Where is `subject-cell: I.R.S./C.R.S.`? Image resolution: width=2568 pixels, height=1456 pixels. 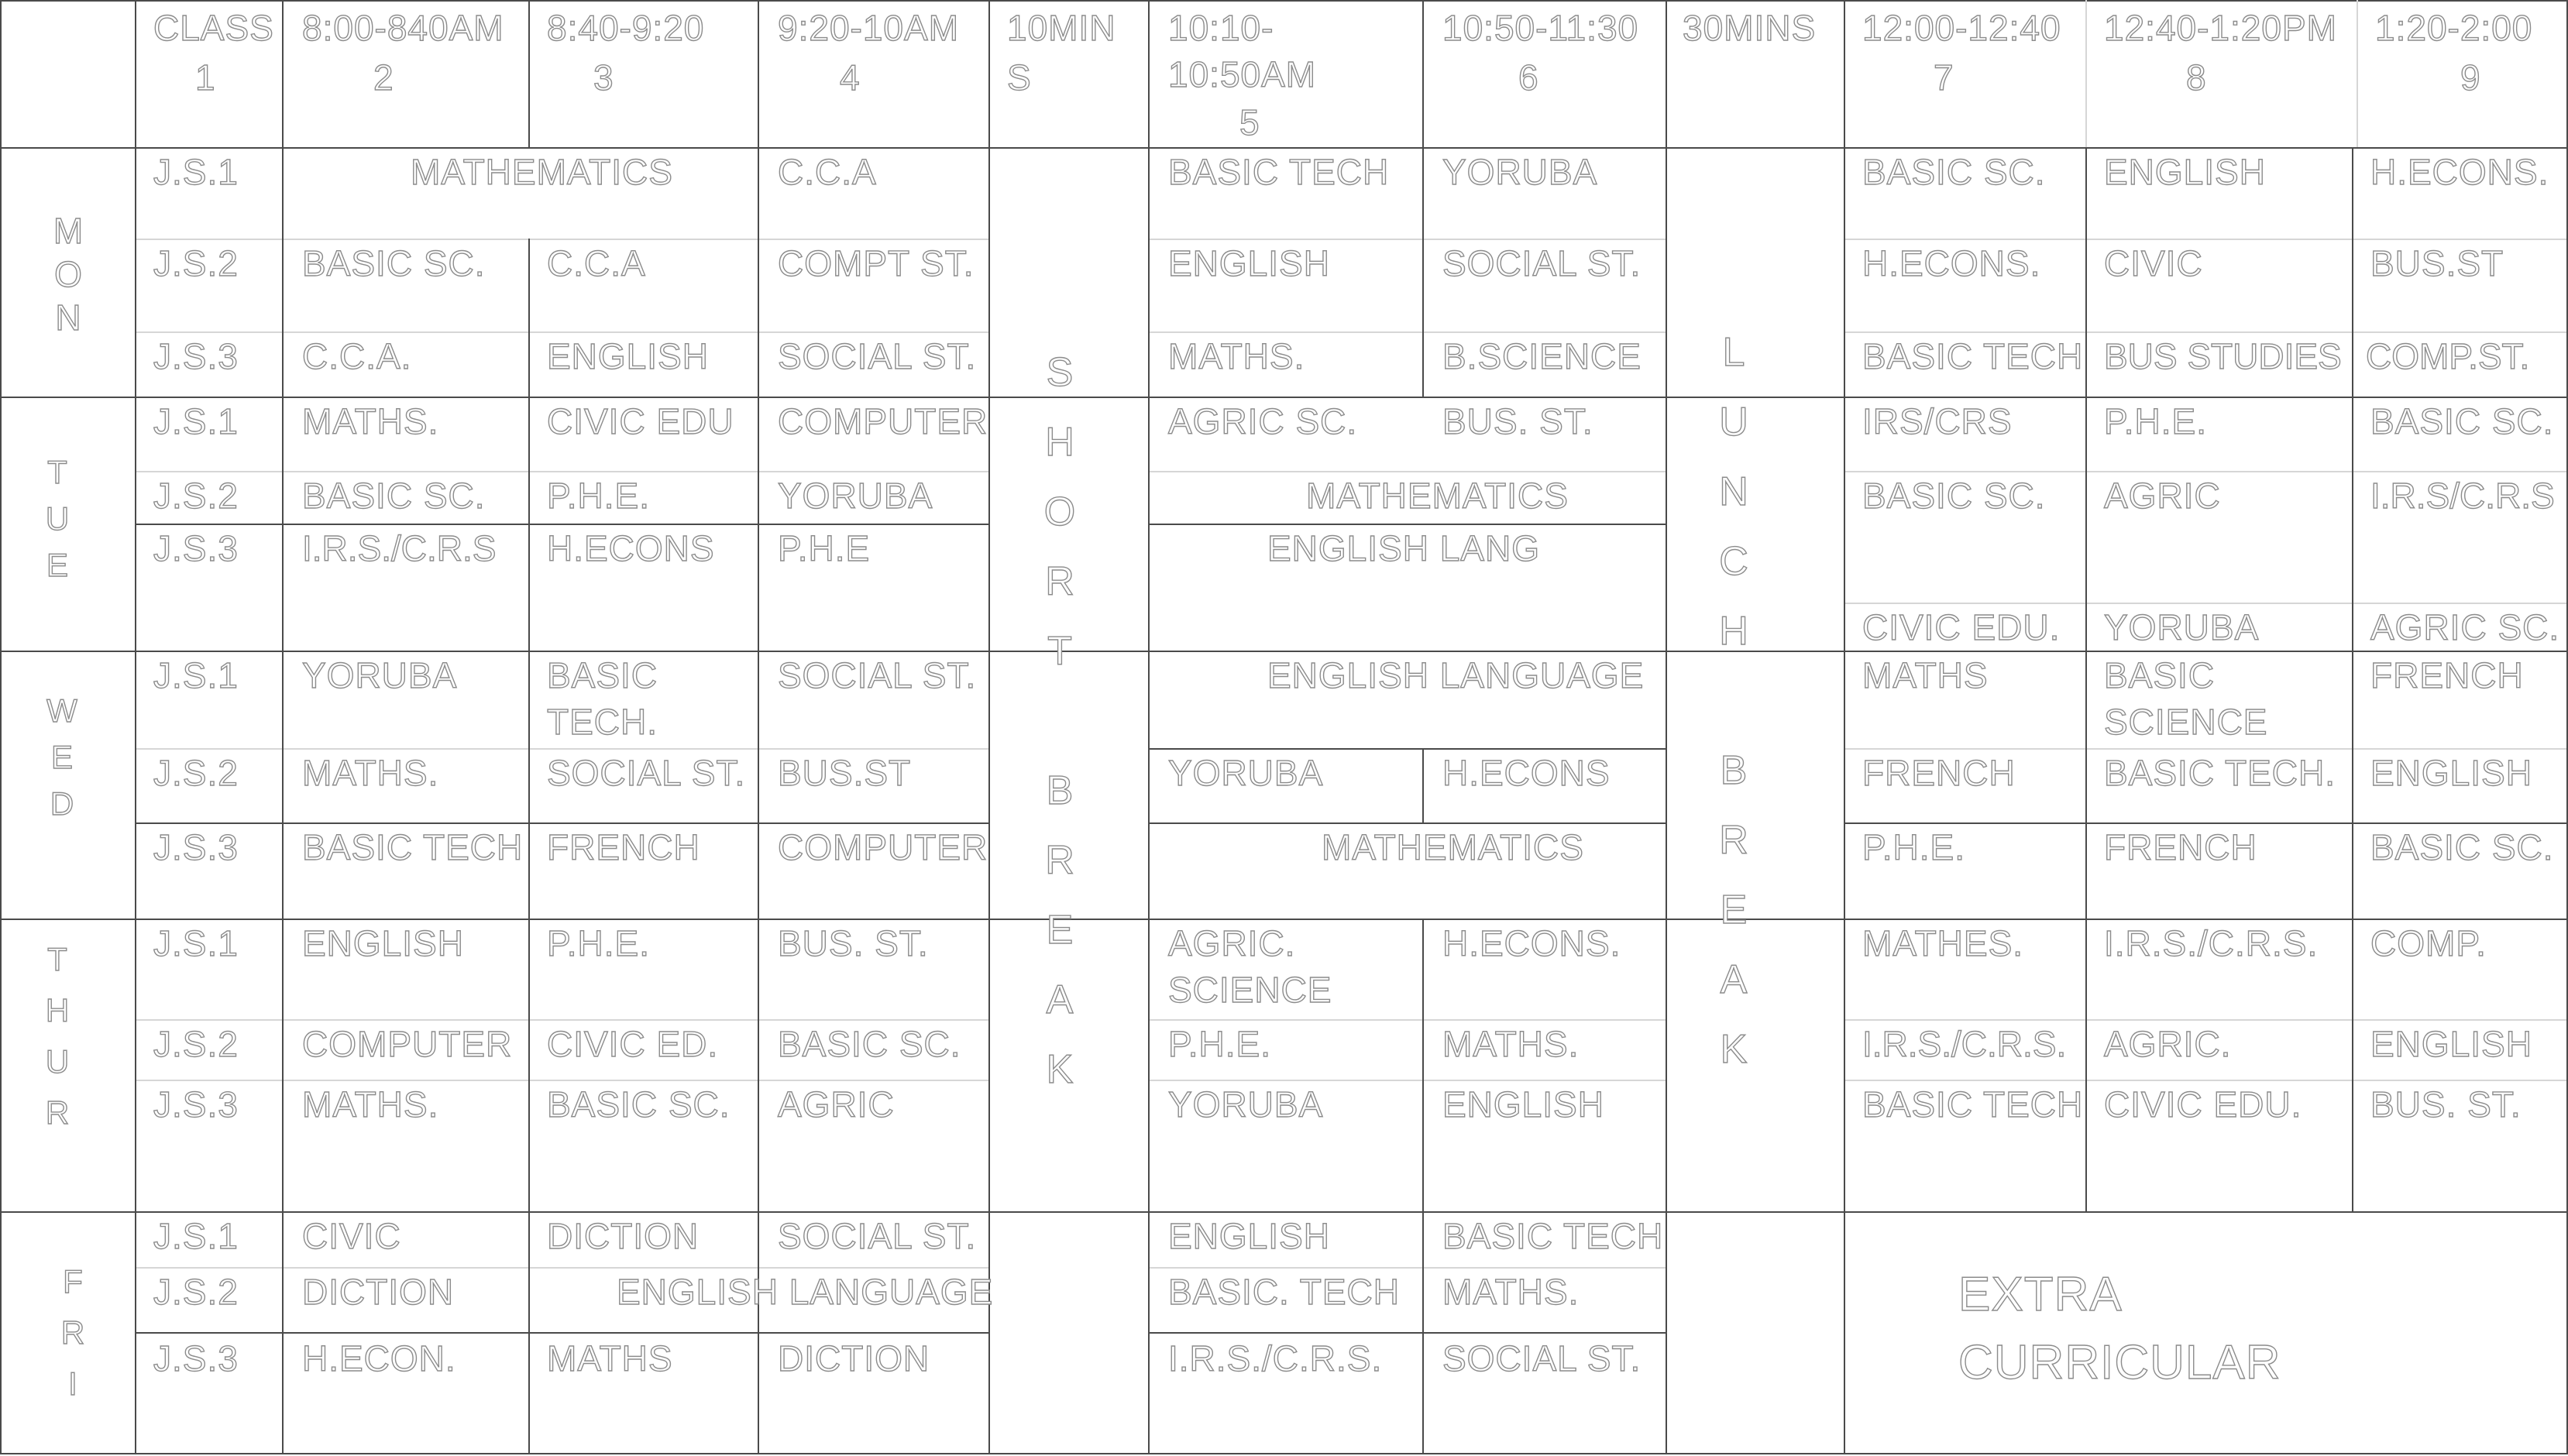 subject-cell: I.R.S./C.R.S. is located at coordinates (1275, 1358).